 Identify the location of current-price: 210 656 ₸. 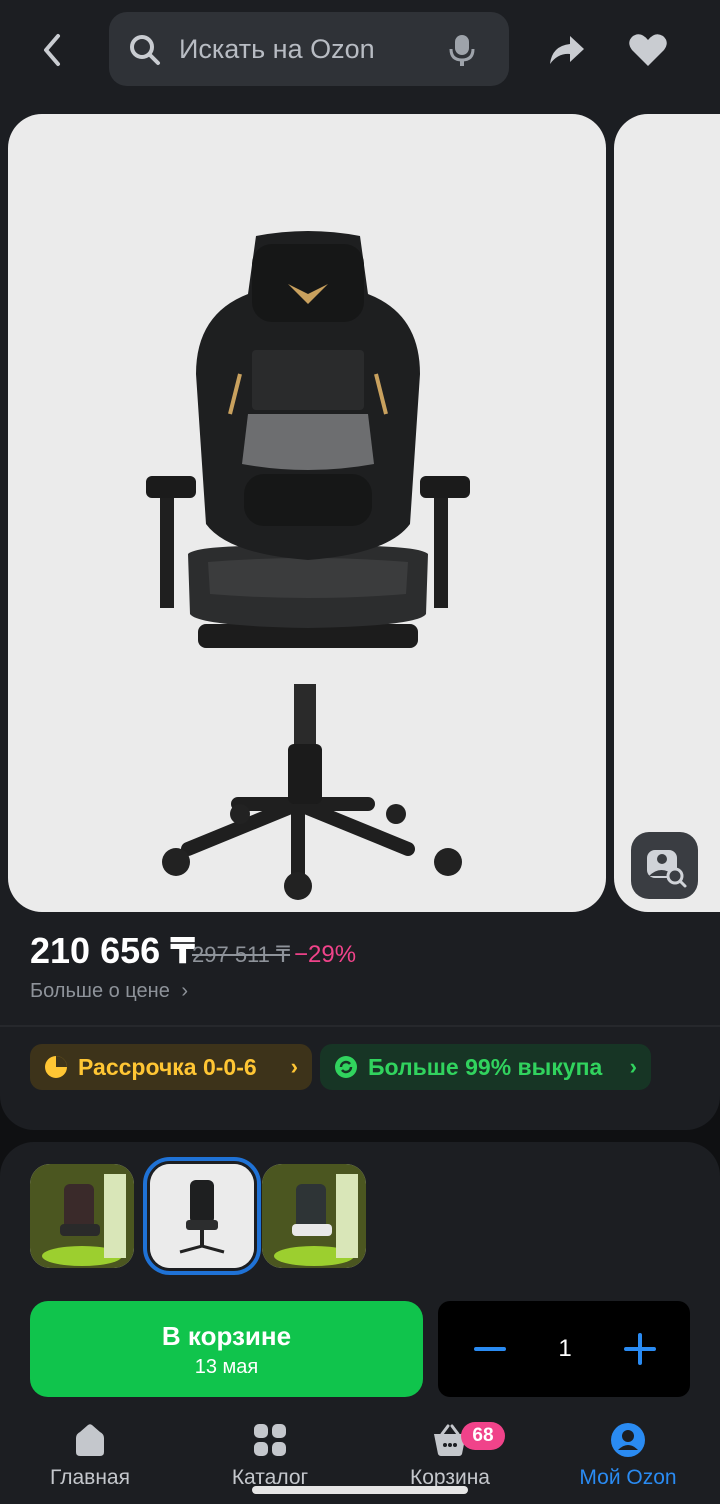
(113, 950).